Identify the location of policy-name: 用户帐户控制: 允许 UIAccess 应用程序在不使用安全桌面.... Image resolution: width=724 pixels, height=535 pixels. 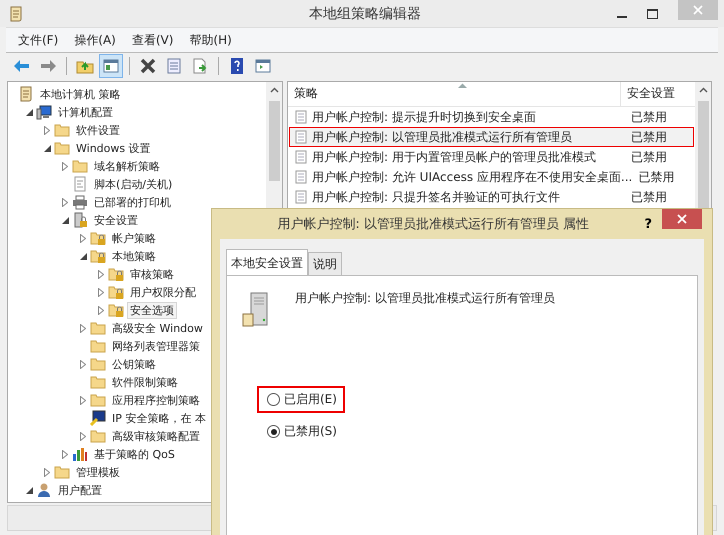
(472, 177).